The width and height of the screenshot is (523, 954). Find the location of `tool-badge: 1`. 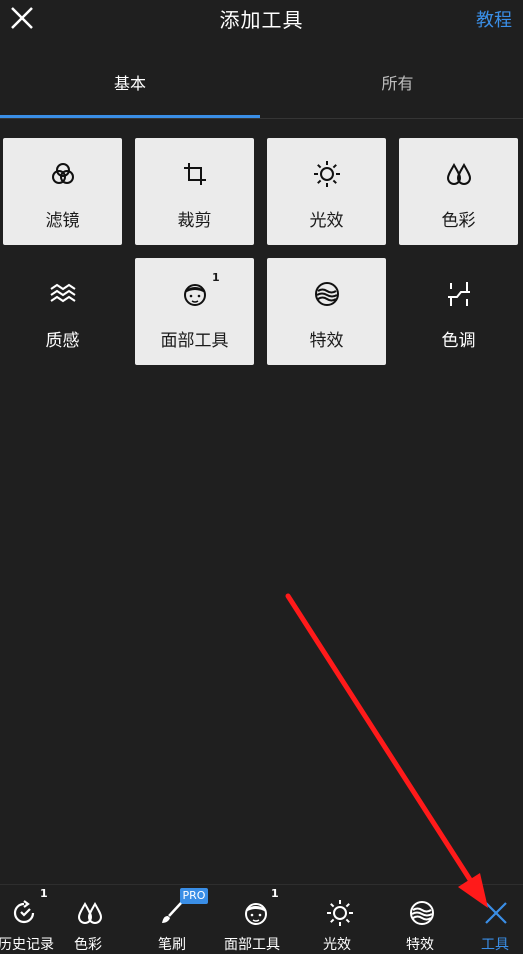

tool-badge: 1 is located at coordinates (216, 277).